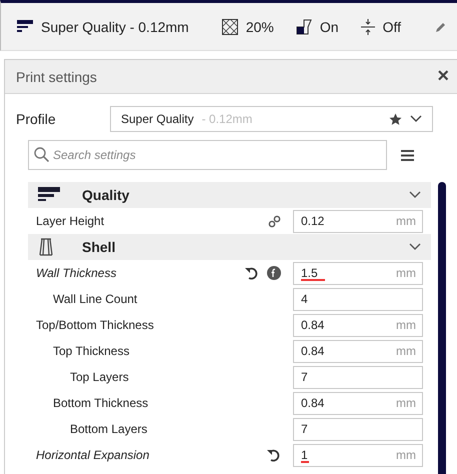 The height and width of the screenshot is (474, 457). I want to click on support-value: On, so click(329, 26).